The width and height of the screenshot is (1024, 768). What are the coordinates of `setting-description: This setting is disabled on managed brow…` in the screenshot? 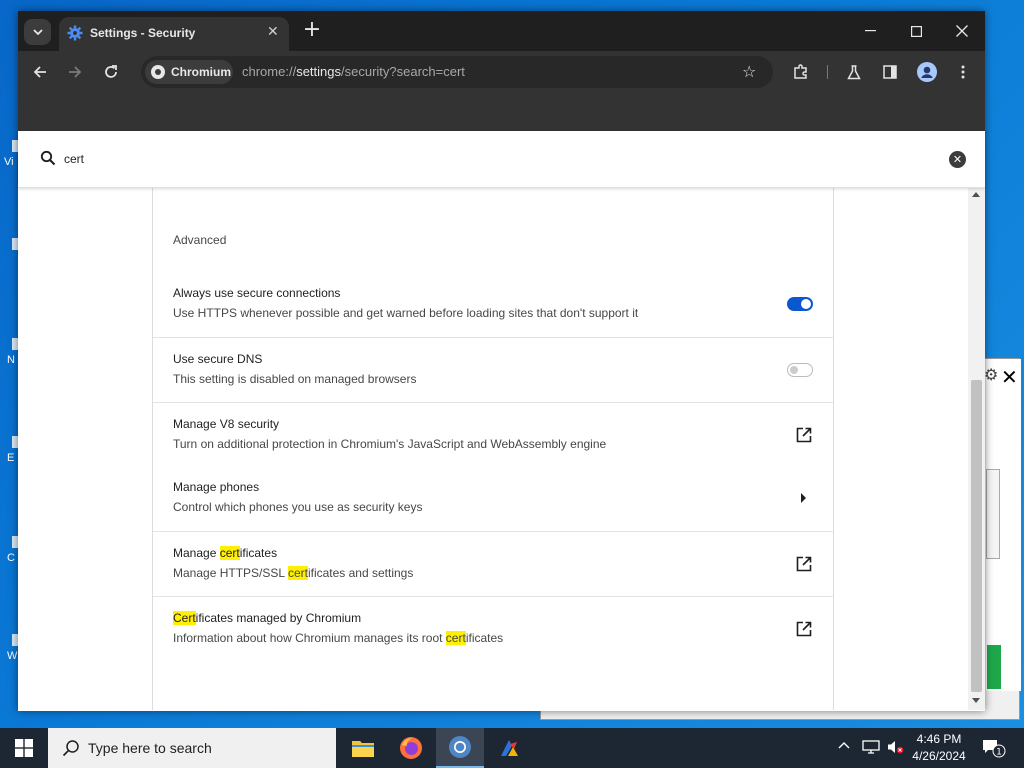 It's located at (295, 379).